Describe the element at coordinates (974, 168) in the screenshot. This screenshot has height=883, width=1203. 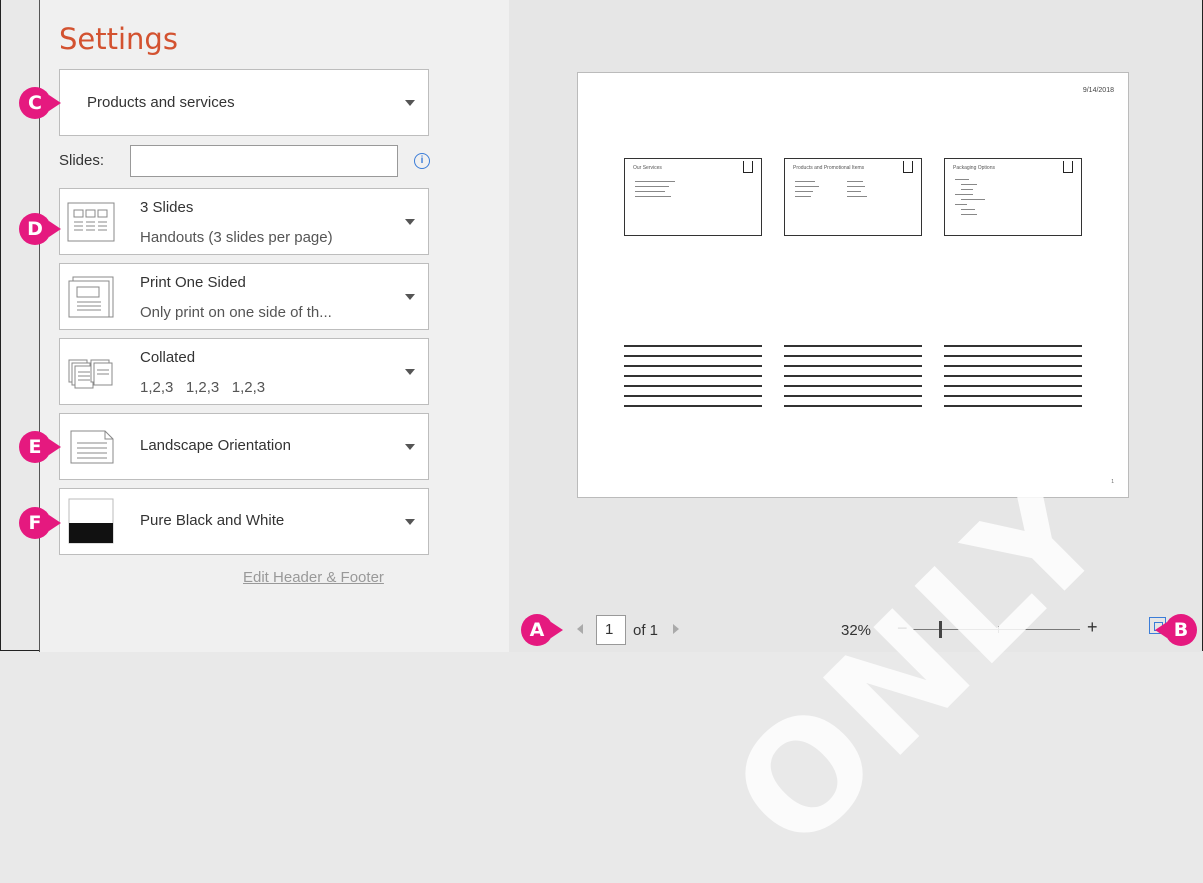
I see `slide-thumbnail-title: Packaging Options` at that location.